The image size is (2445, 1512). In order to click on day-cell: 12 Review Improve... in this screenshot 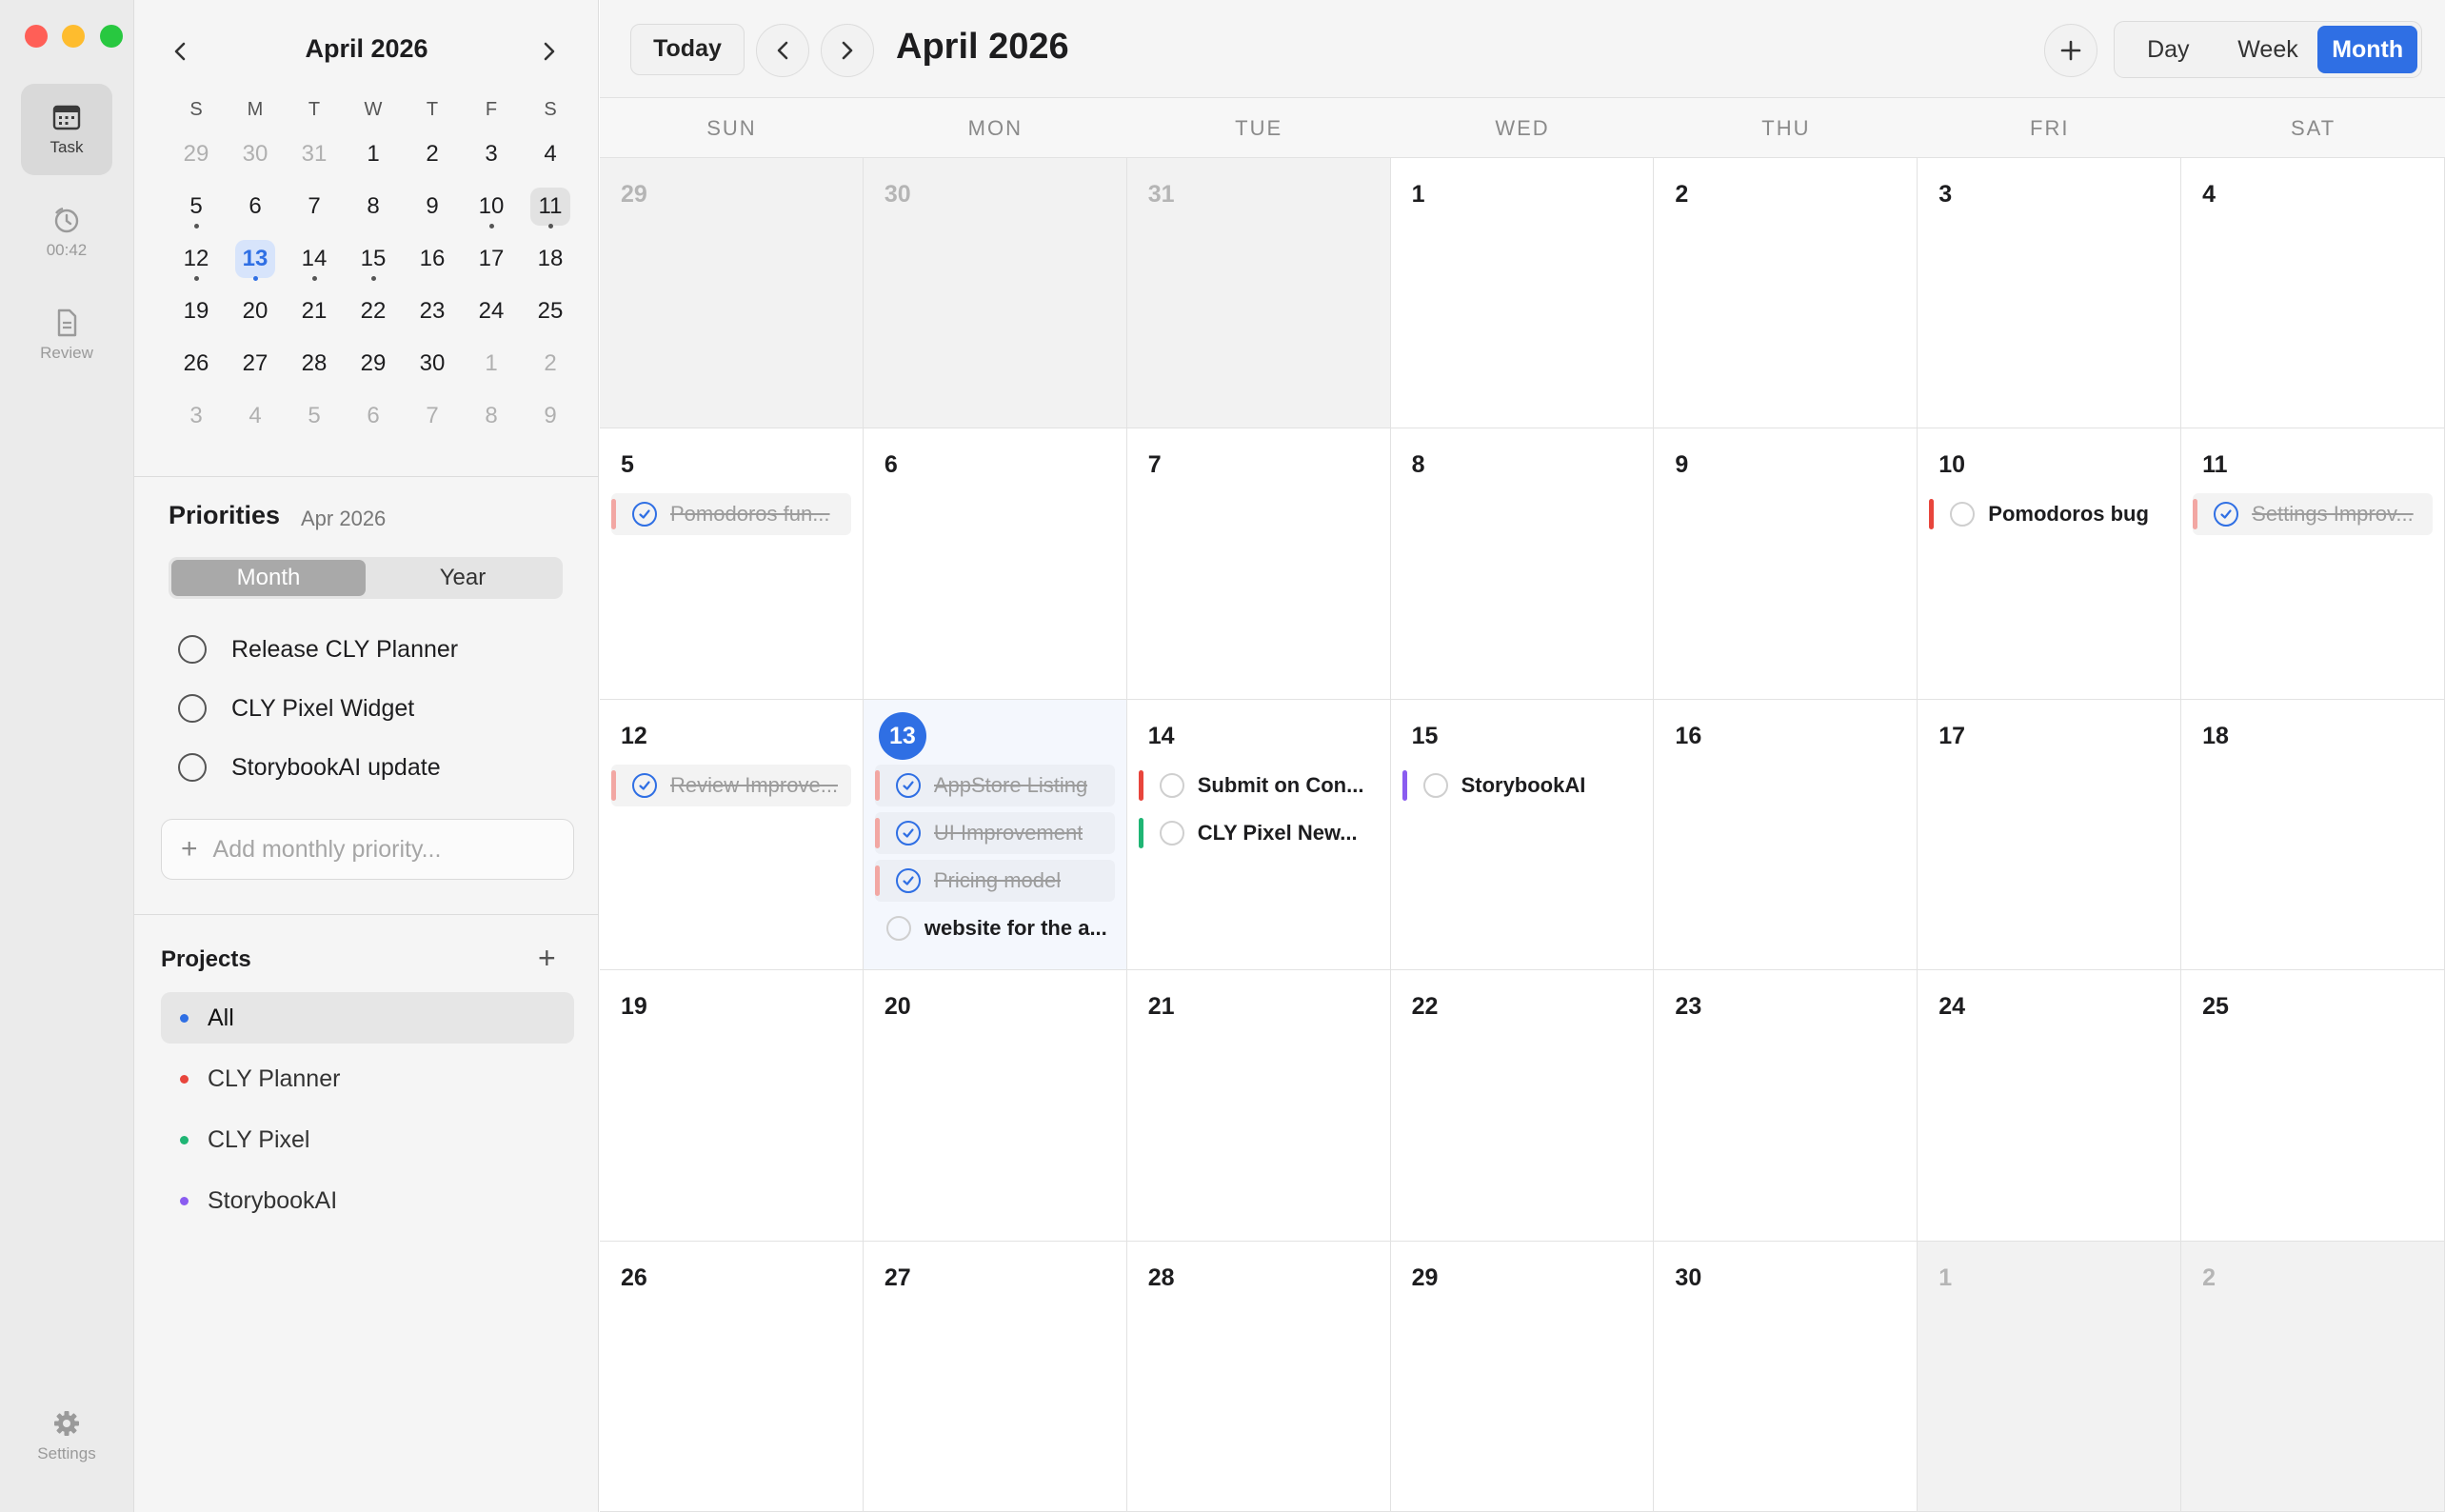, I will do `click(732, 835)`.